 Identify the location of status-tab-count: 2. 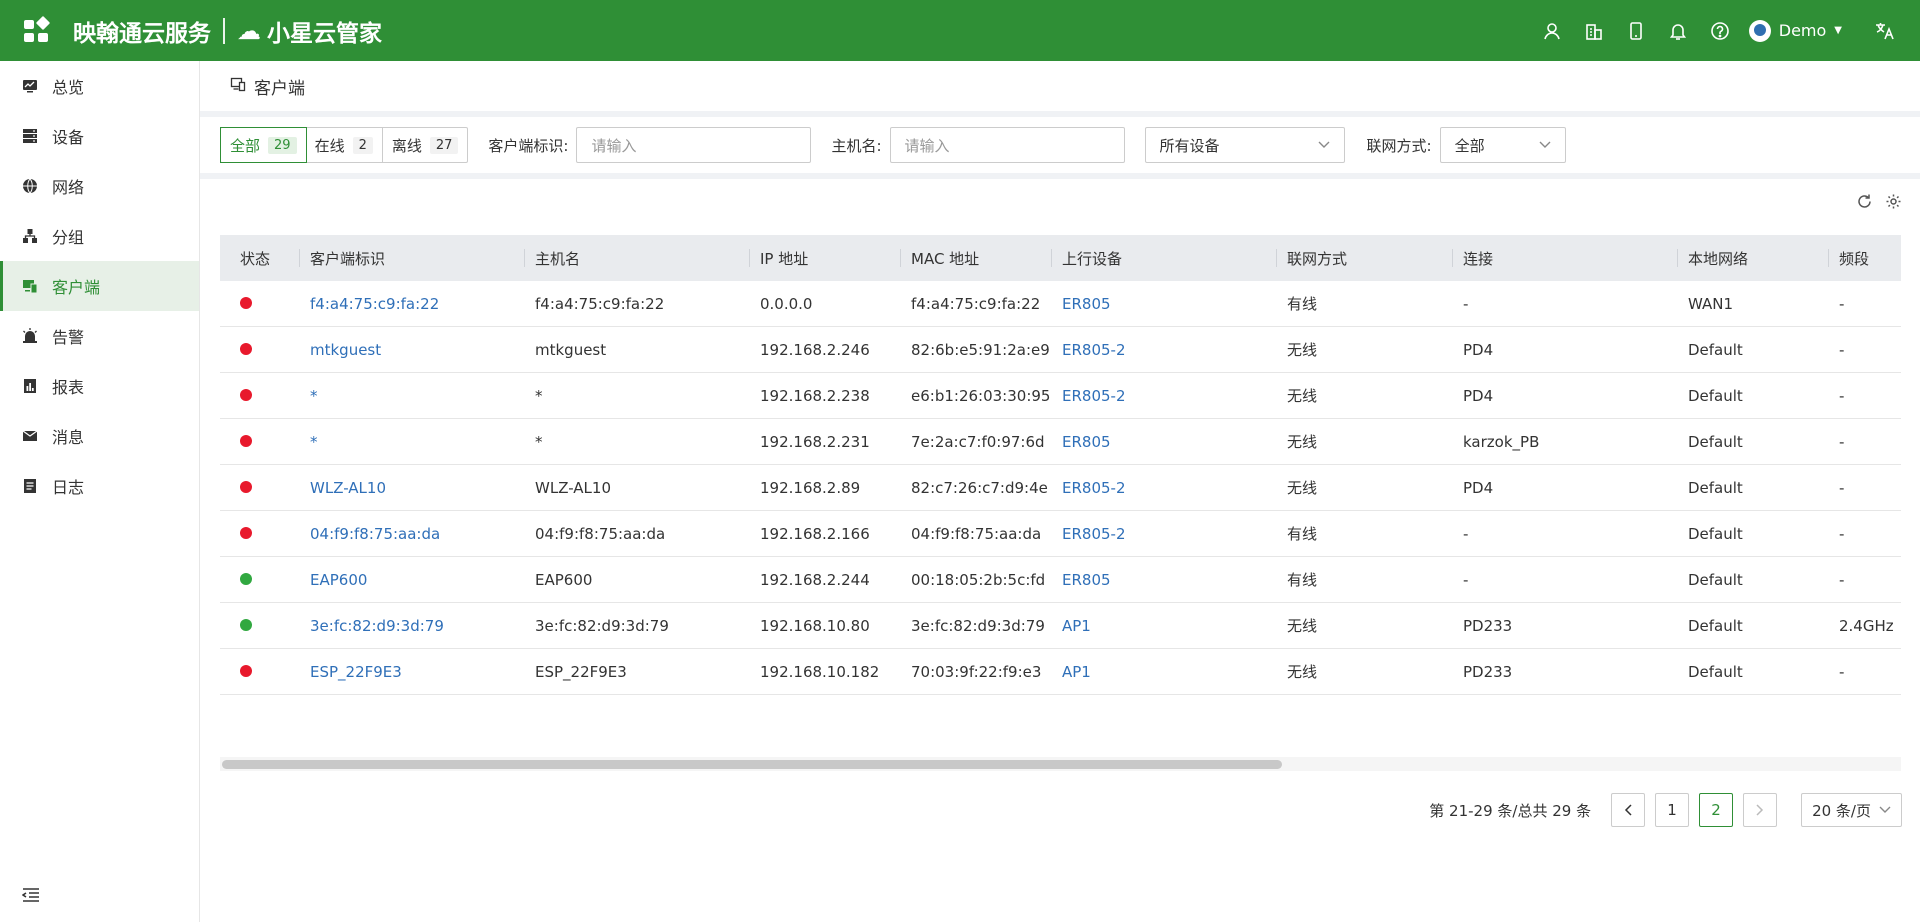
(362, 145).